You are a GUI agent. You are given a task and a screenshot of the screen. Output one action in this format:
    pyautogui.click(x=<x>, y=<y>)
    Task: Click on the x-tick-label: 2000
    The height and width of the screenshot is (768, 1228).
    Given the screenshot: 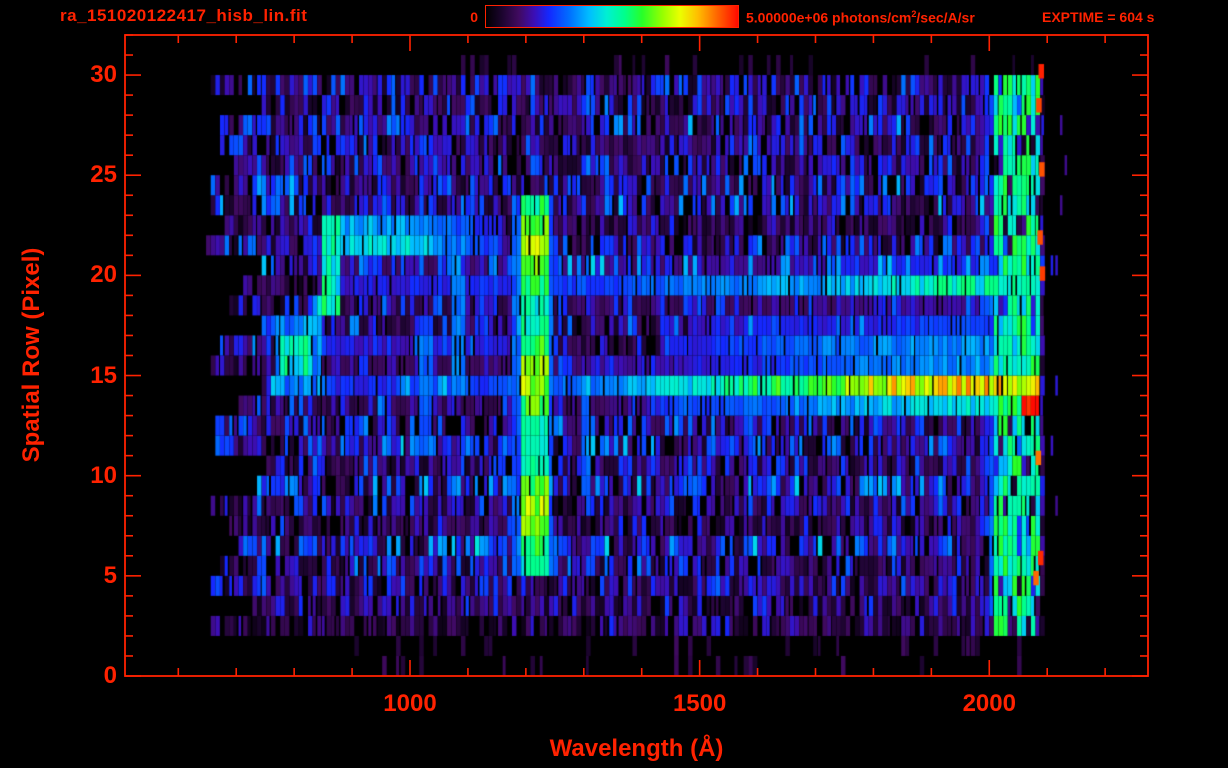 What is the action you would take?
    pyautogui.click(x=989, y=703)
    